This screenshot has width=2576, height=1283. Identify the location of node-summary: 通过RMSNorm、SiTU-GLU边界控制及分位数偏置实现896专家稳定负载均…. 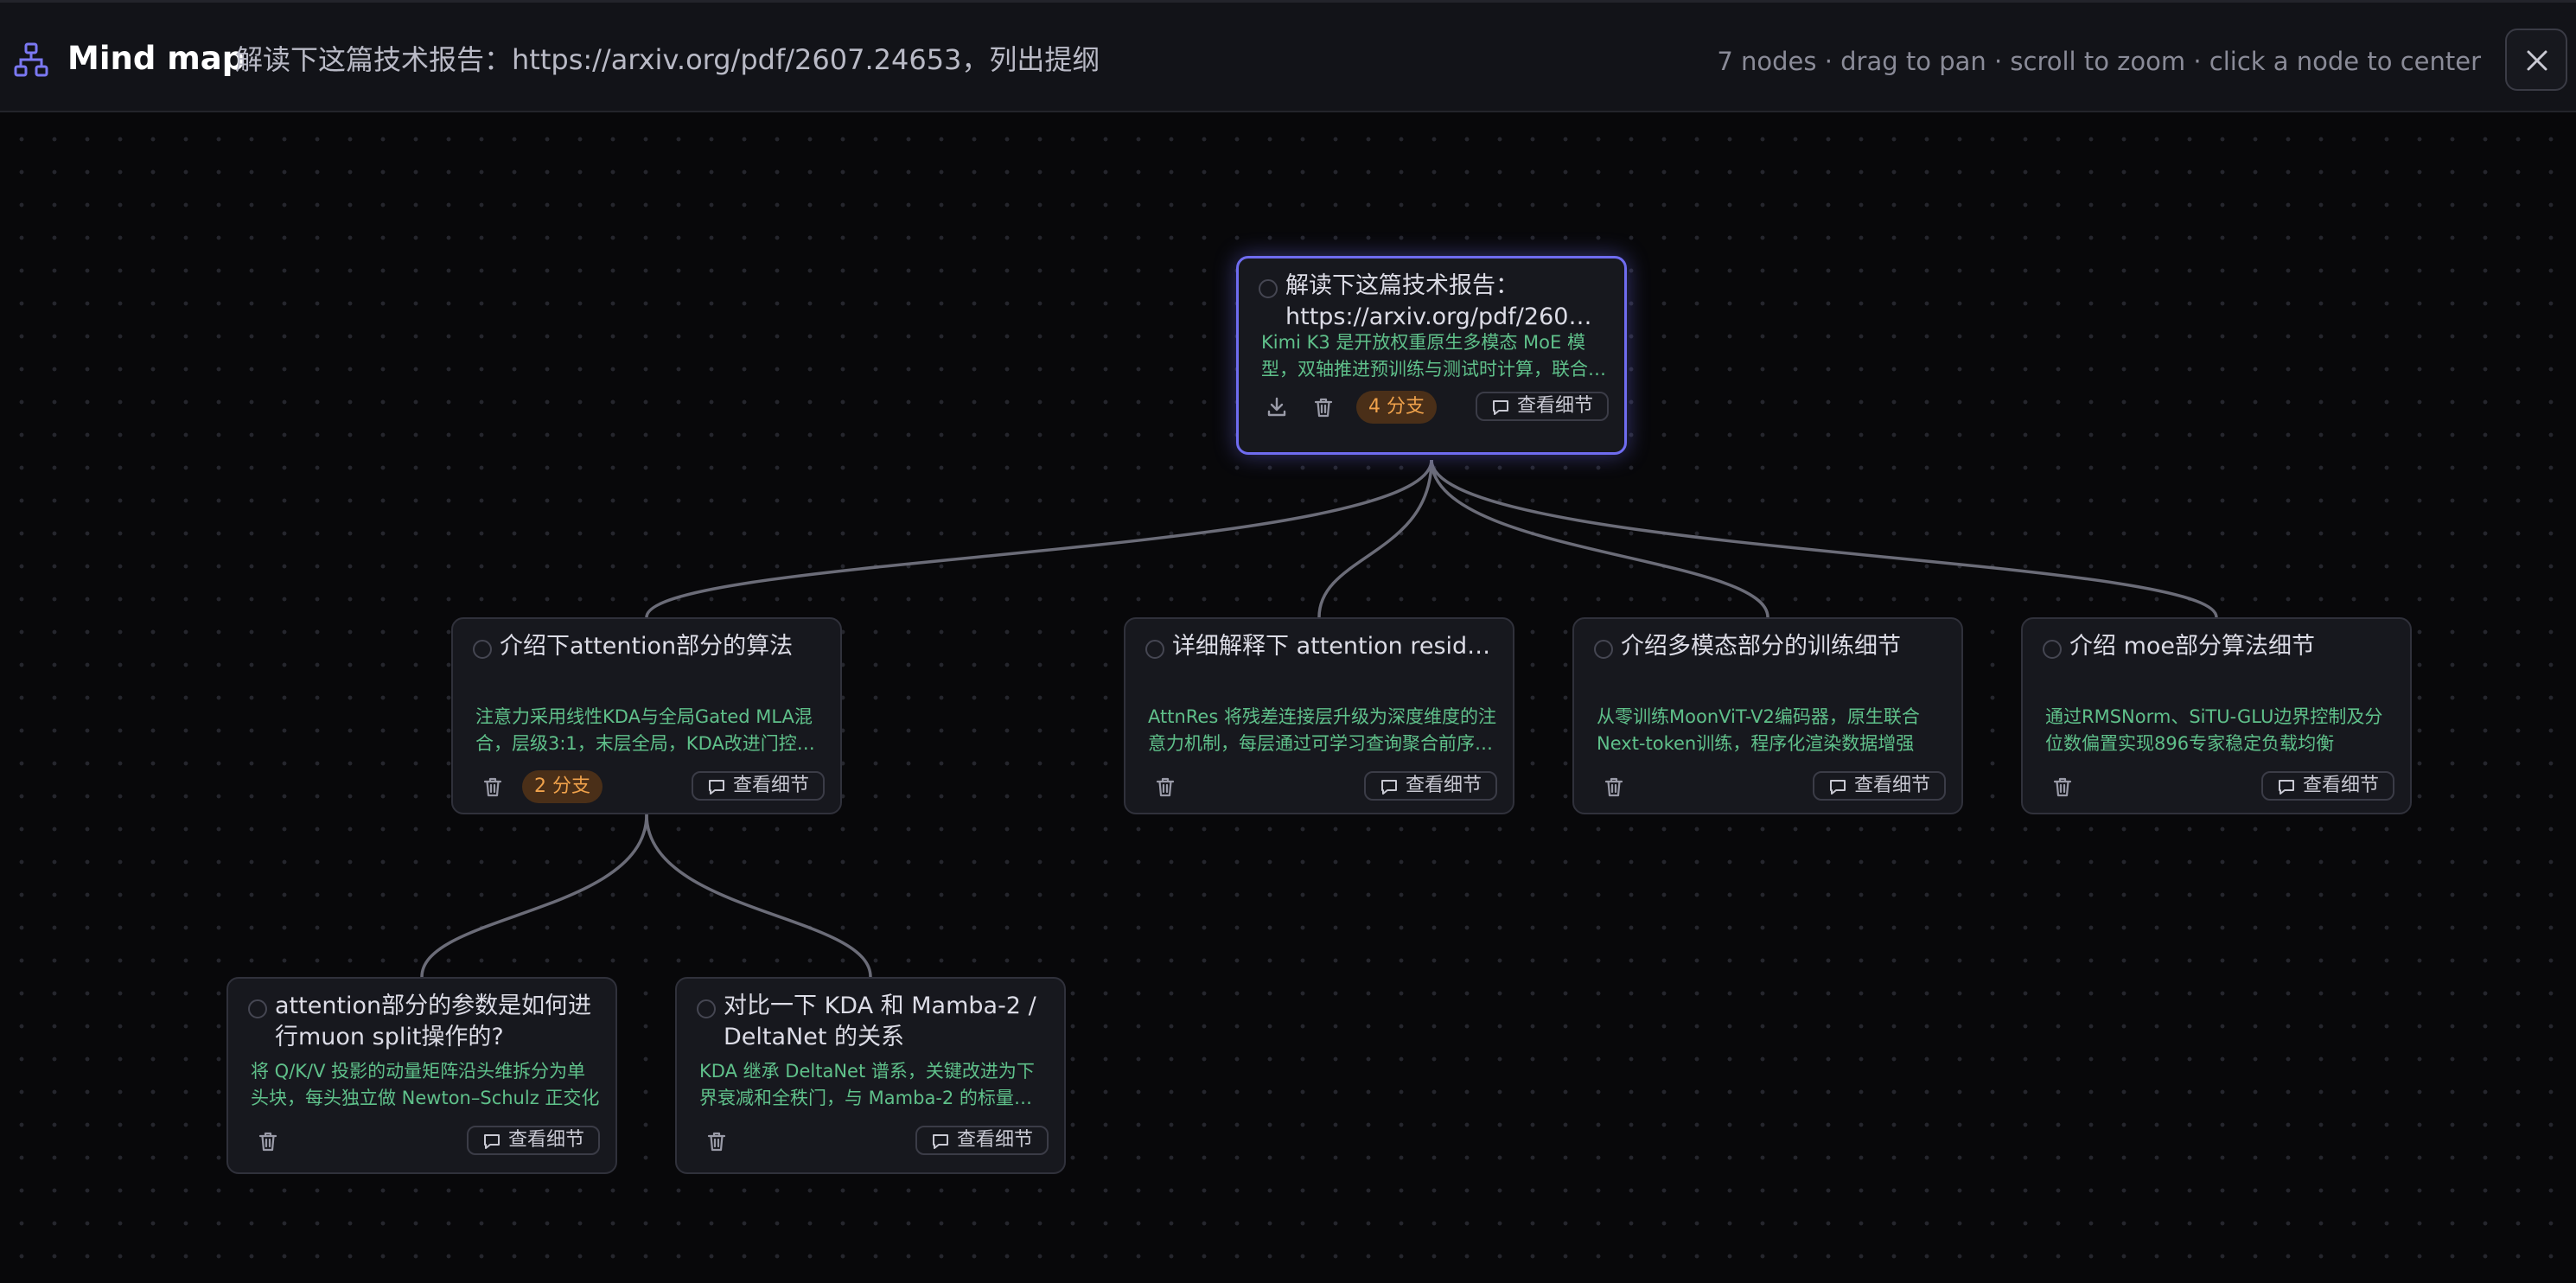
(2214, 730).